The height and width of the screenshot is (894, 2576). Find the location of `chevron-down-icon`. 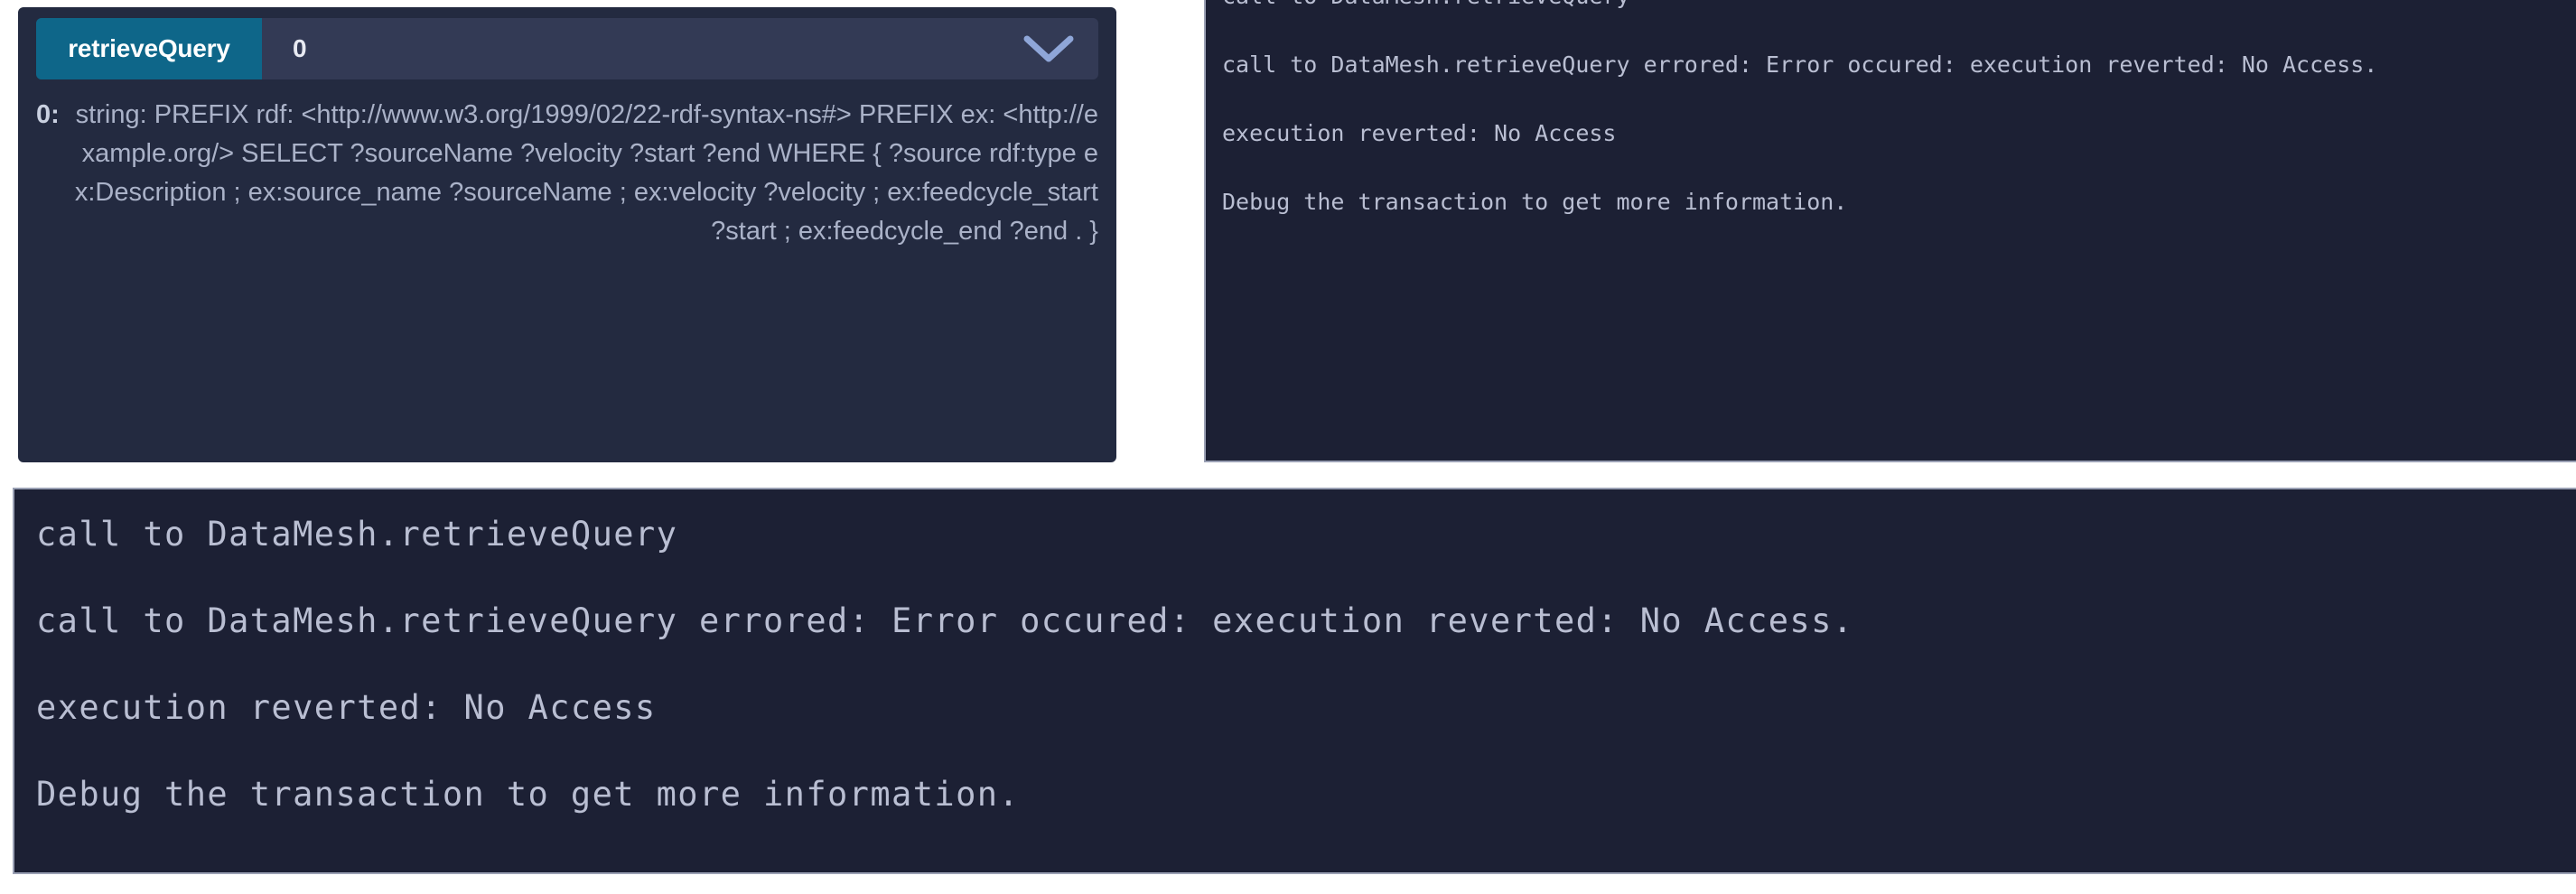

chevron-down-icon is located at coordinates (1048, 48).